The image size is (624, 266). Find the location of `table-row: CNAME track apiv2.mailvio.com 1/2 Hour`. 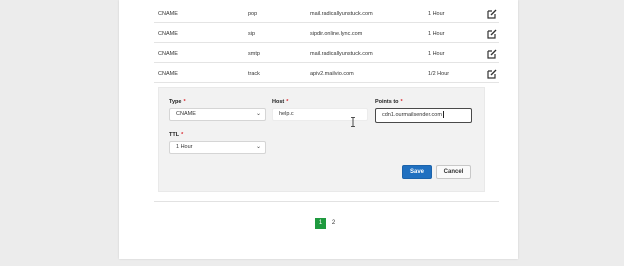

table-row: CNAME track apiv2.mailvio.com 1/2 Hour is located at coordinates (326, 73).